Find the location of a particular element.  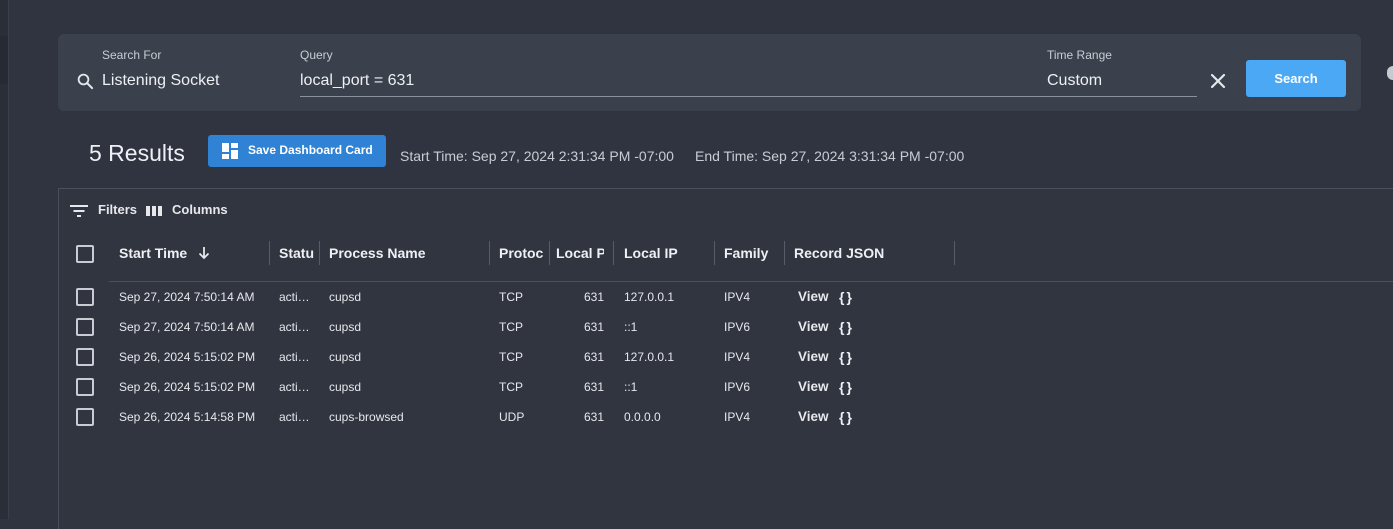

cell-local-ip: 0.0.0.0 is located at coordinates (642, 417).